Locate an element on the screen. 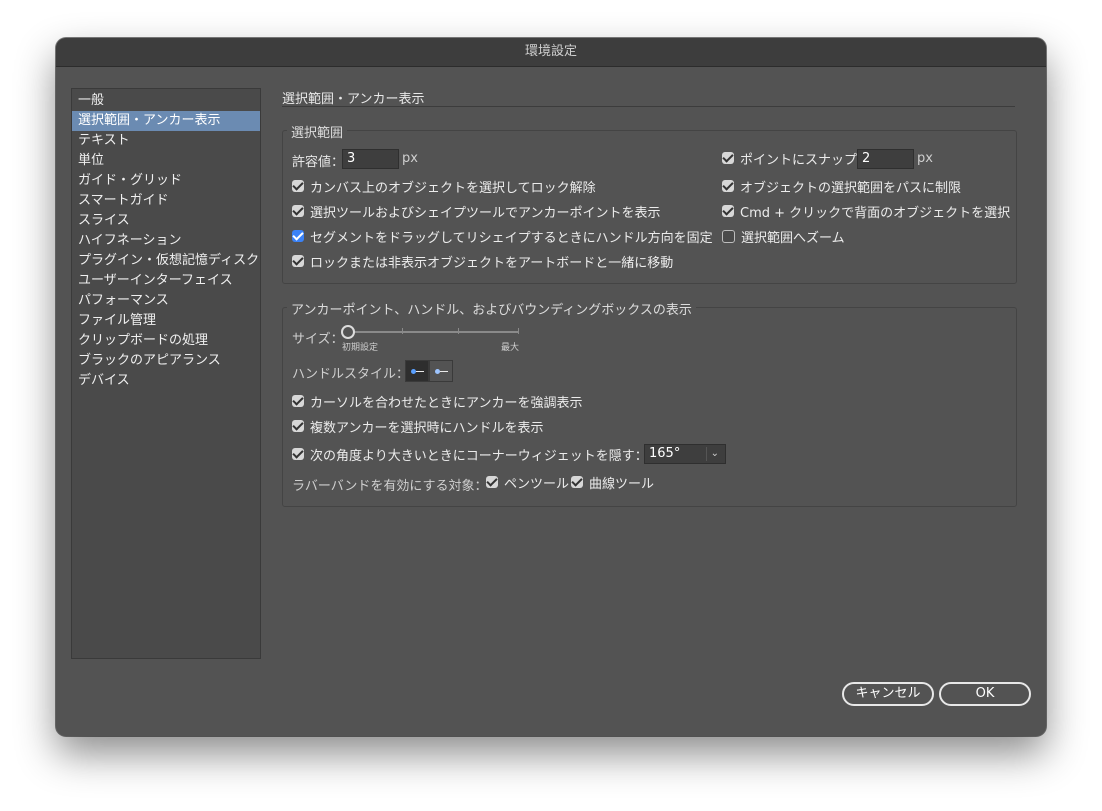 This screenshot has width=1102, height=811. pen-tool-checkbox: ペンツール is located at coordinates (528, 482).